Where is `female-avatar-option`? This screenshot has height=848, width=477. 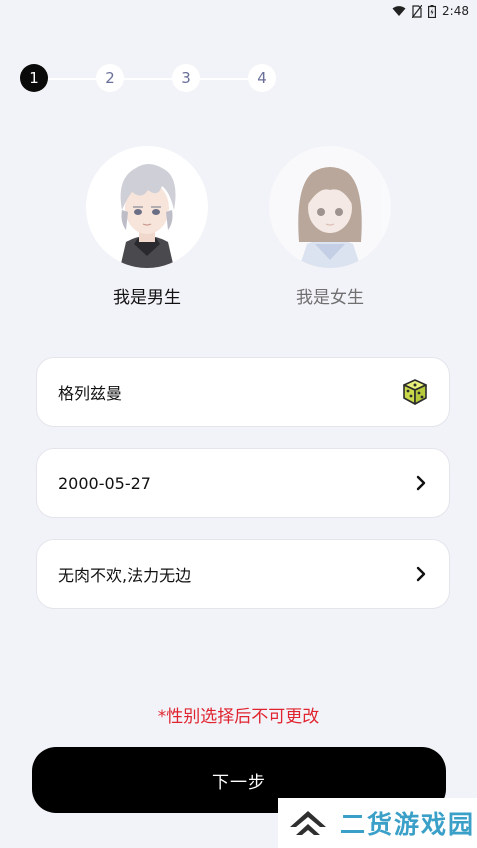
female-avatar-option is located at coordinates (330, 207).